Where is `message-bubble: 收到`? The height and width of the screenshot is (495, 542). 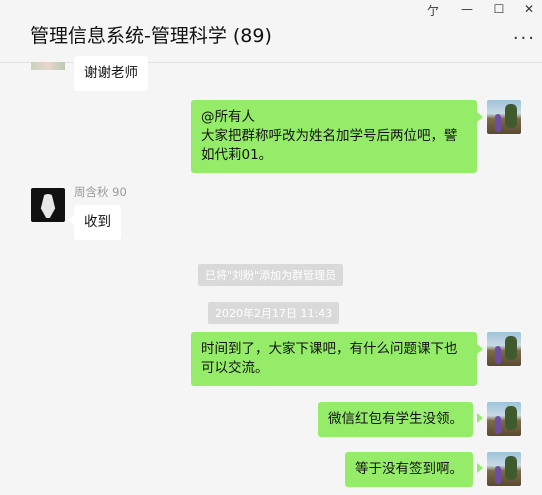 message-bubble: 收到 is located at coordinates (97, 222).